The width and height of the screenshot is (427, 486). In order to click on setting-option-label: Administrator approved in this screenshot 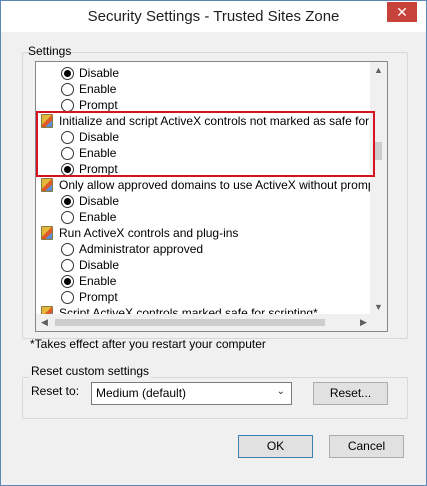, I will do `click(141, 249)`.